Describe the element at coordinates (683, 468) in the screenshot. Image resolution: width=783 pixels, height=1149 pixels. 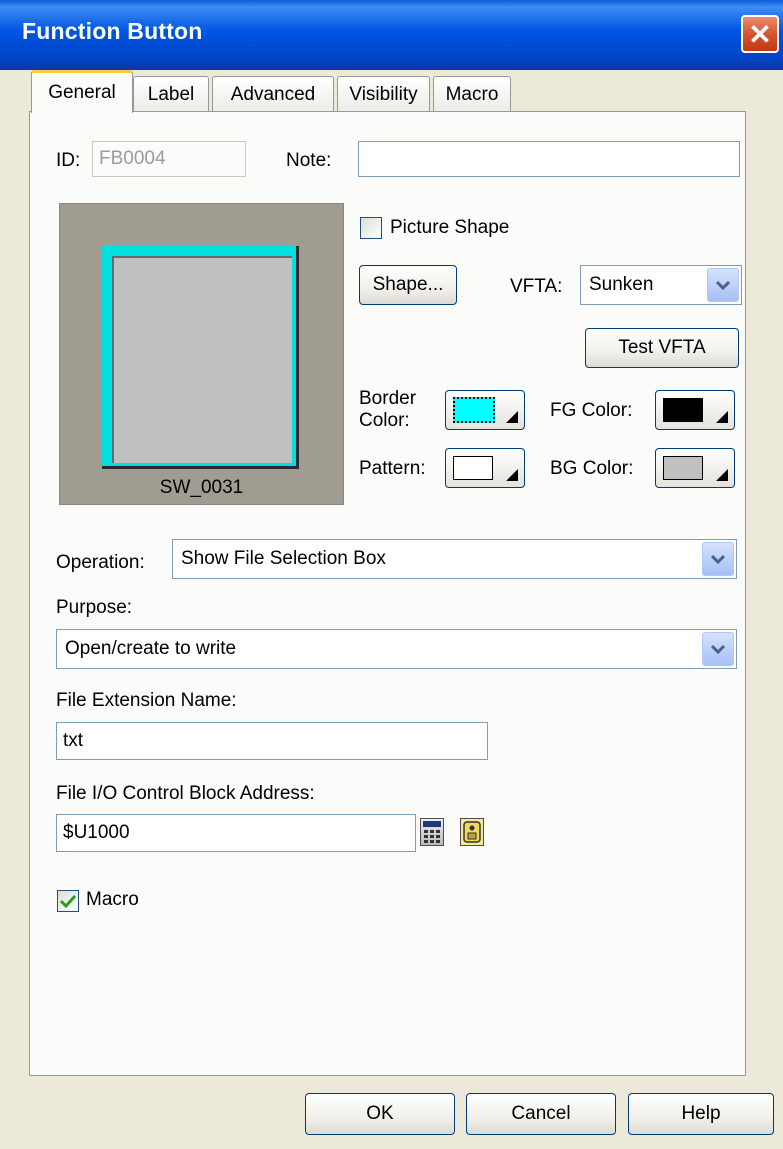
I see `bg-color-swatch` at that location.